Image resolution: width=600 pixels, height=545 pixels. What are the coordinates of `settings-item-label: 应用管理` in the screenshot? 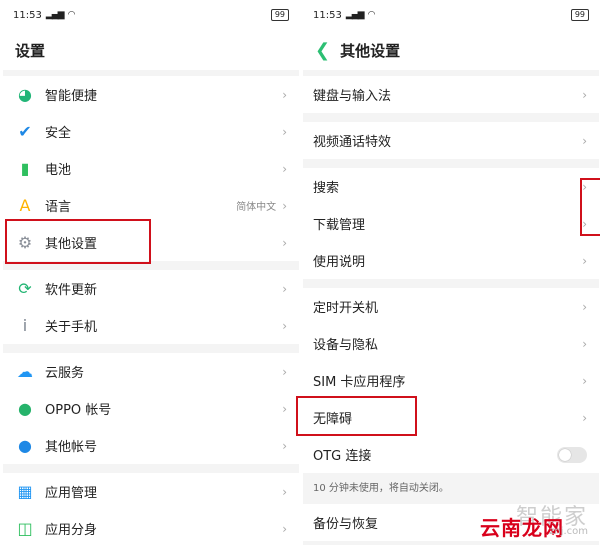 It's located at (71, 493).